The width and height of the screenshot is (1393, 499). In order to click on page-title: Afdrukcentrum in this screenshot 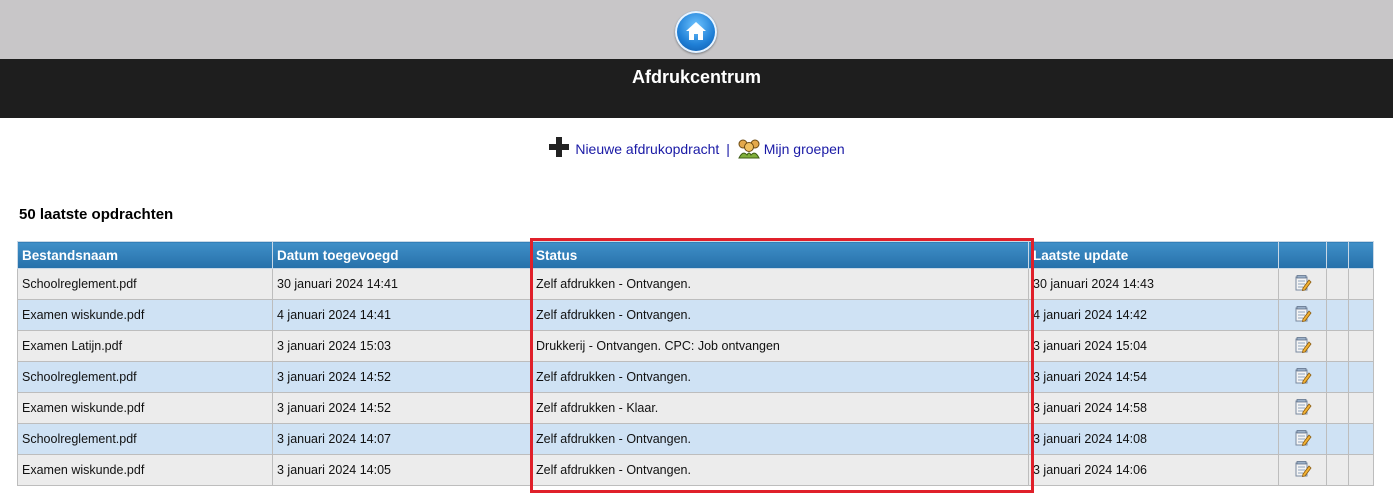, I will do `click(696, 77)`.